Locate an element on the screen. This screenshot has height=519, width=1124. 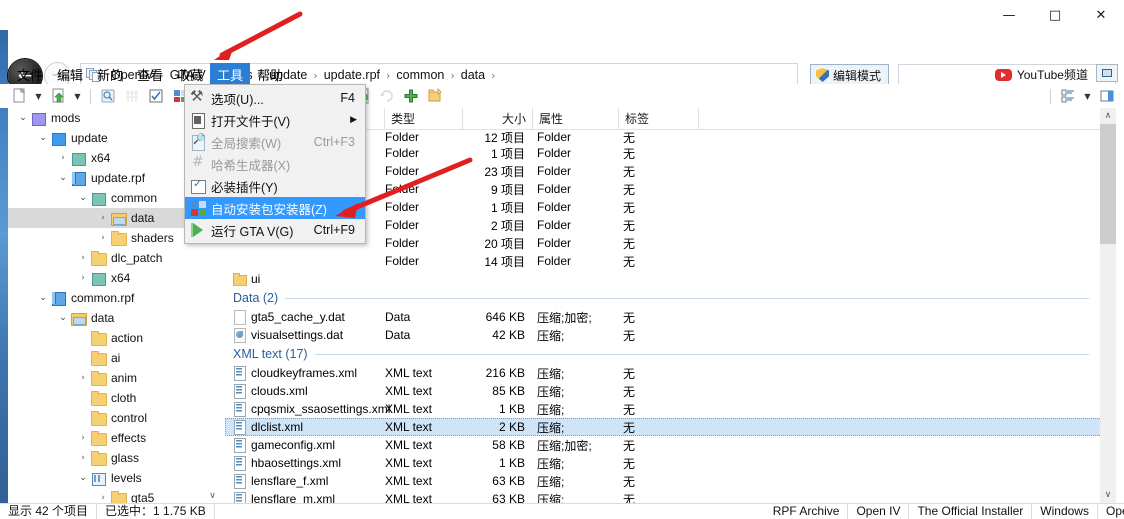
table-row: visualsettings.dat Data 42 KB 压缩; 无 is located at coordinates (670, 335).